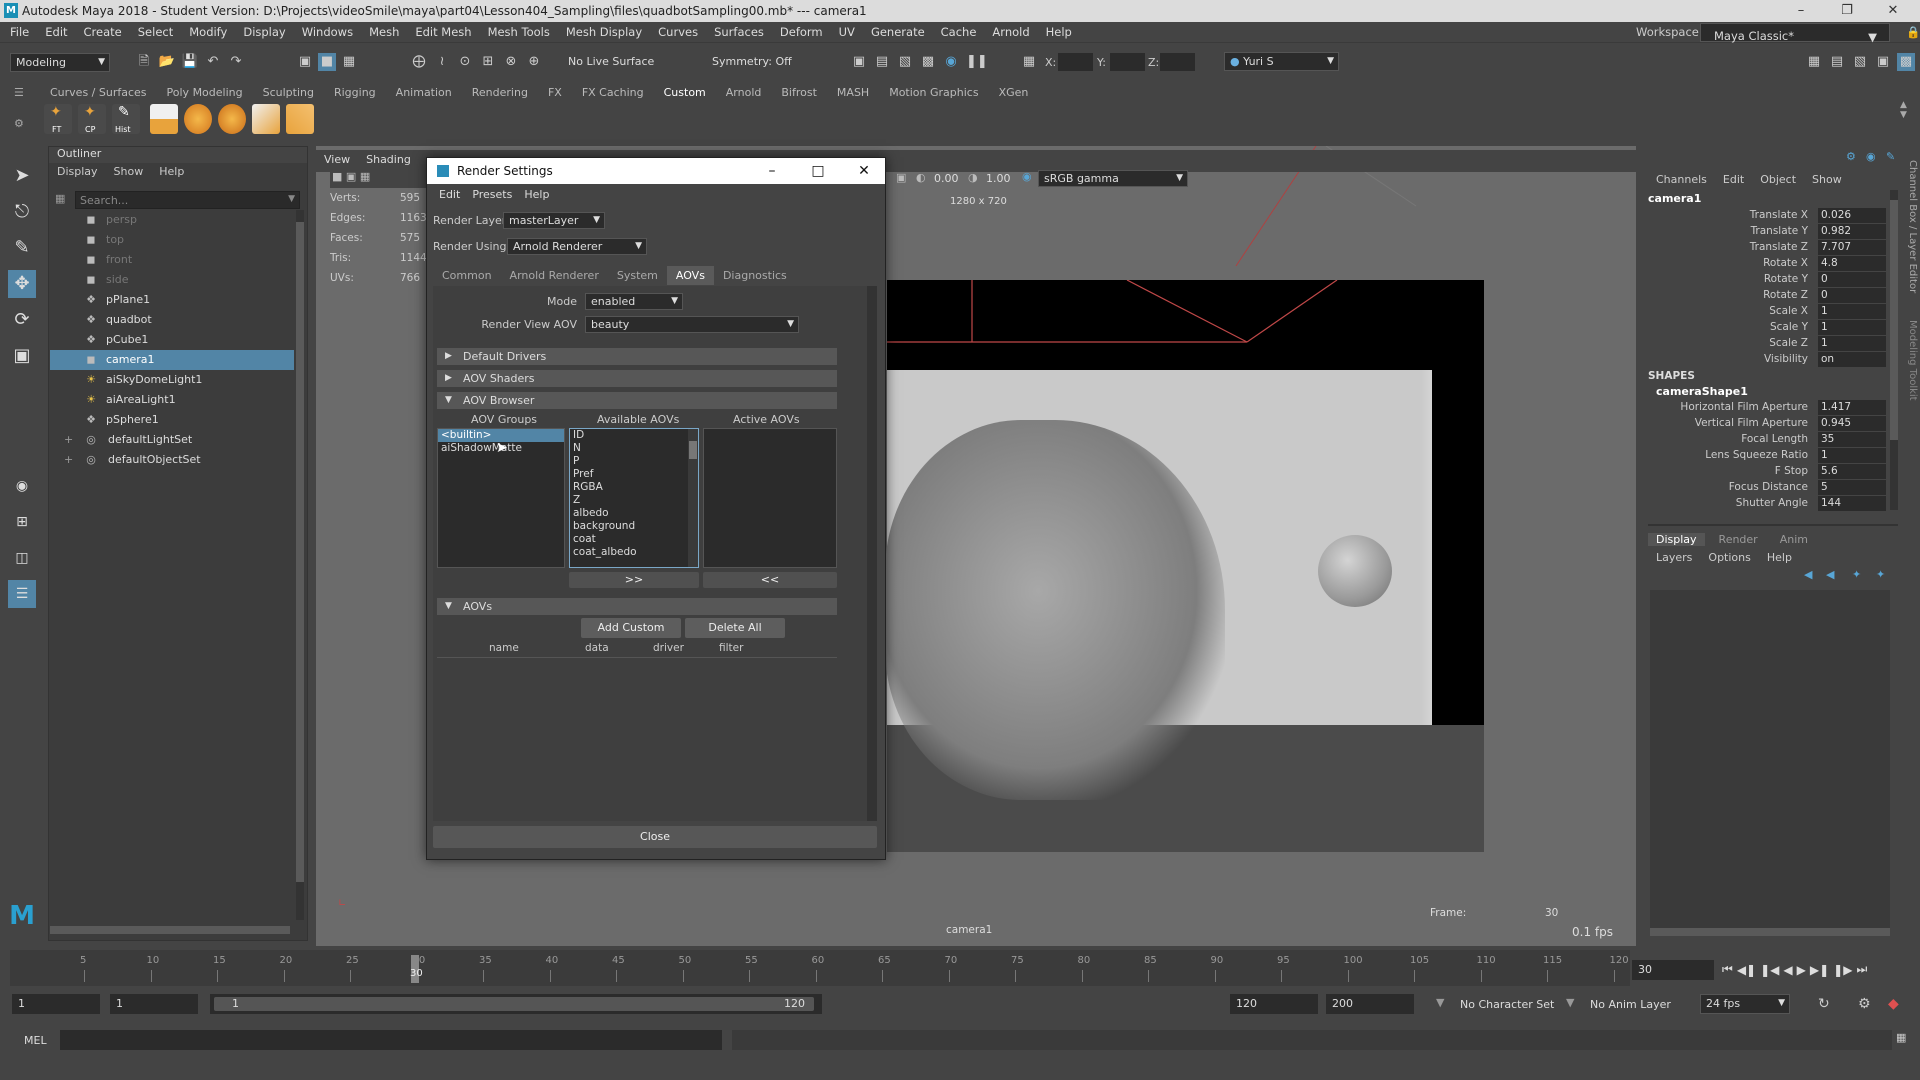 This screenshot has width=1920, height=1080. What do you see at coordinates (1906, 62) in the screenshot?
I see `outliner-toggle-icon: ▩` at bounding box center [1906, 62].